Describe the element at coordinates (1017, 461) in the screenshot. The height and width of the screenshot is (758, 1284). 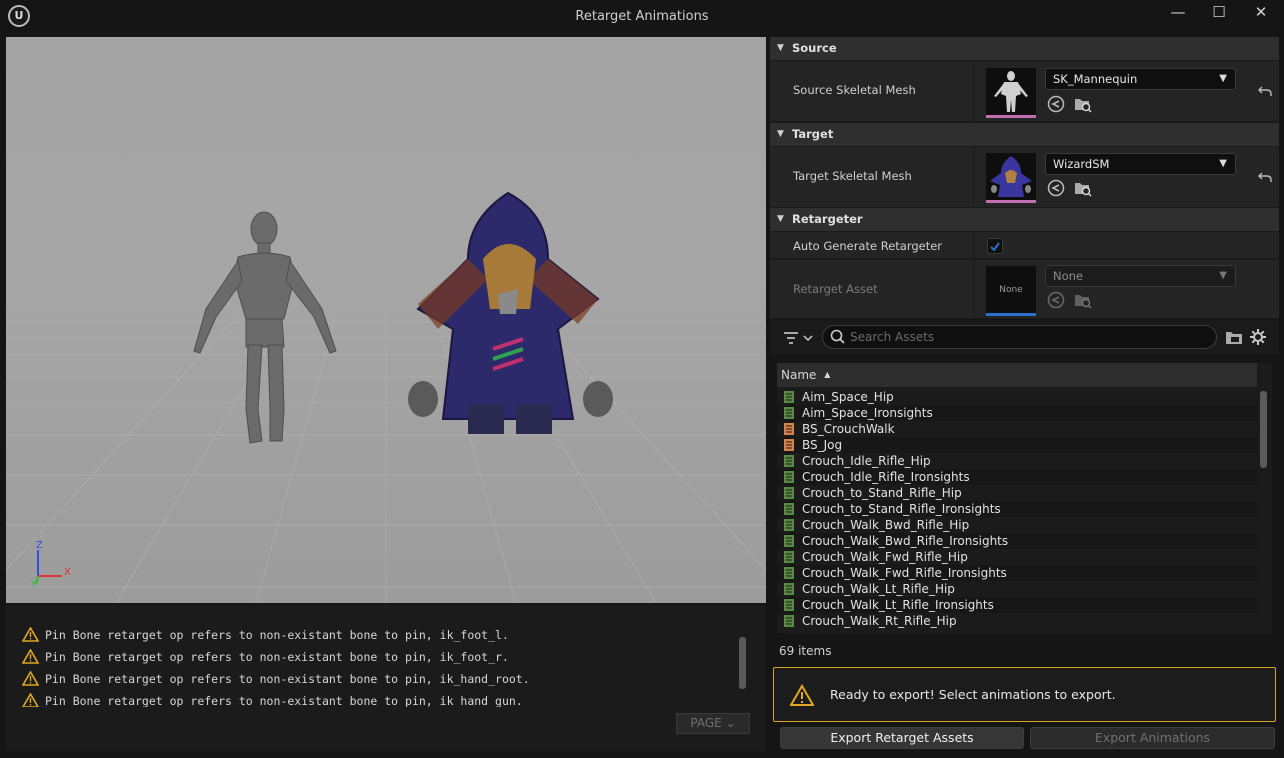
I see `asset-list-item: Crouch_Idle_Rifle_Hip` at that location.